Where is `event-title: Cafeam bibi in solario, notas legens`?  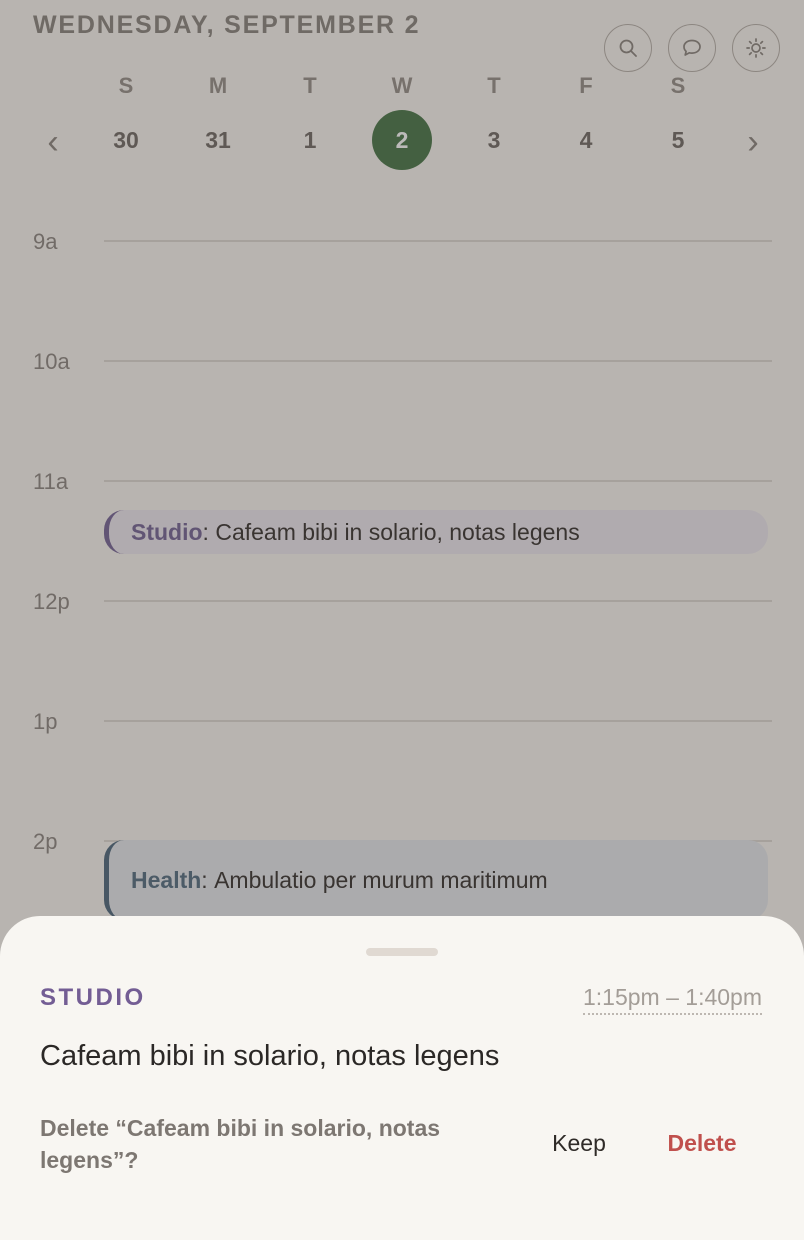 event-title: Cafeam bibi in solario, notas legens is located at coordinates (270, 1056).